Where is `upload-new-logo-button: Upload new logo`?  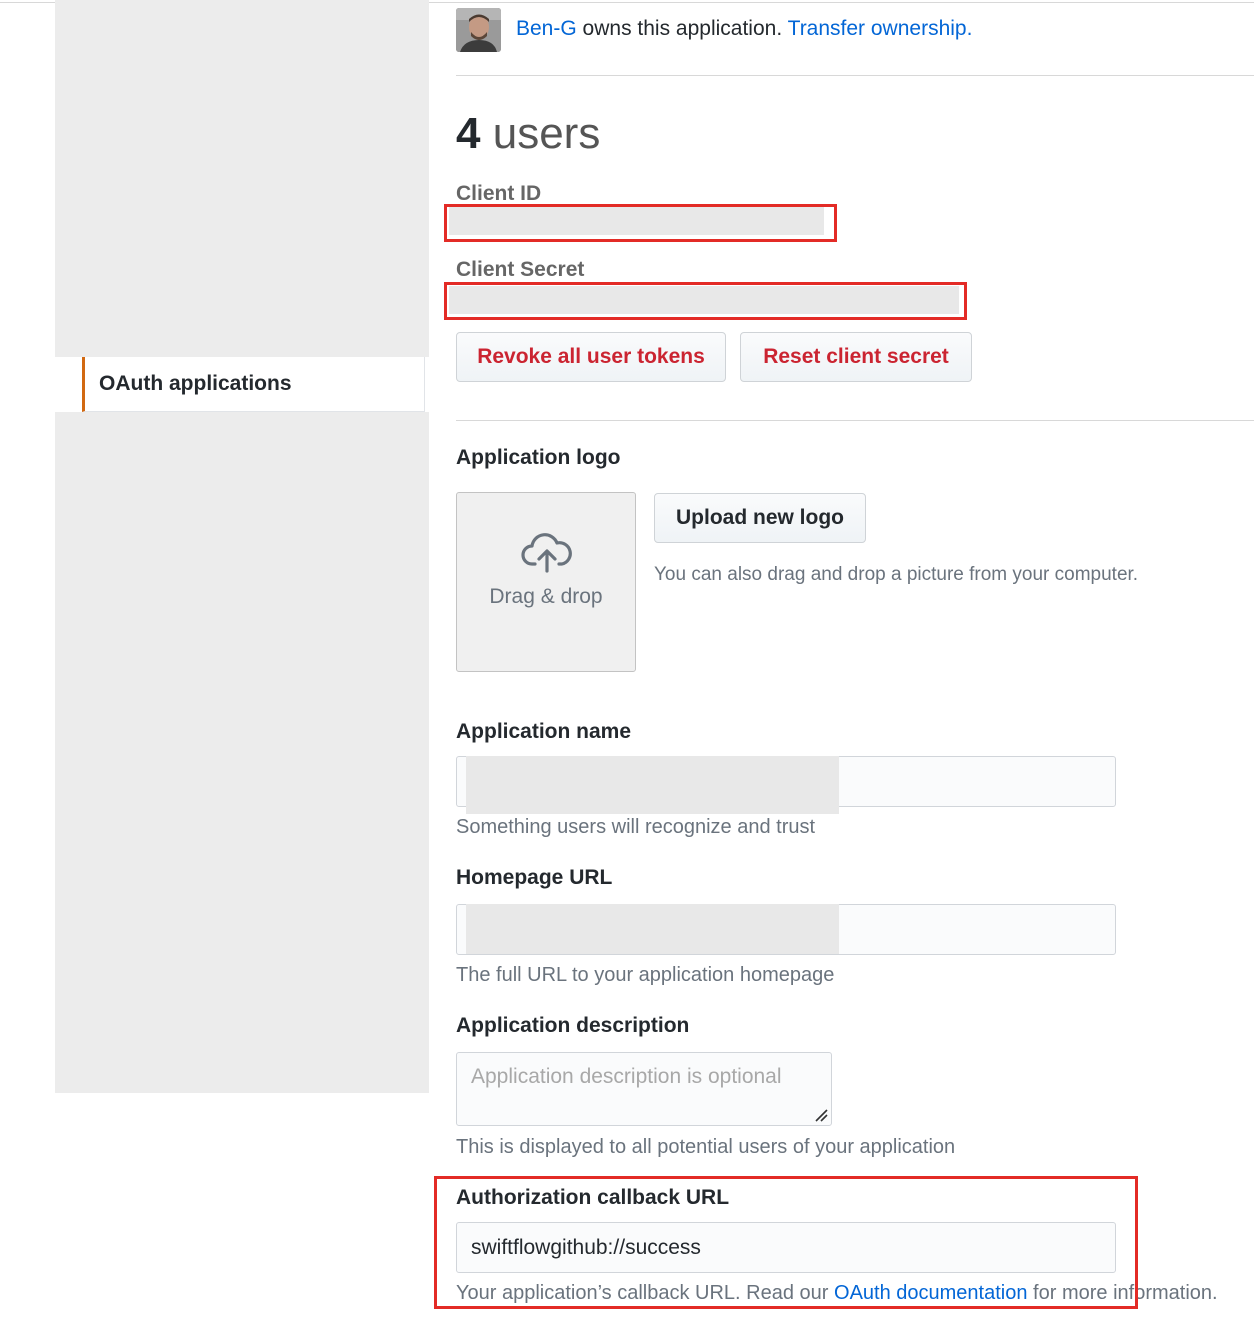 upload-new-logo-button: Upload new logo is located at coordinates (760, 518).